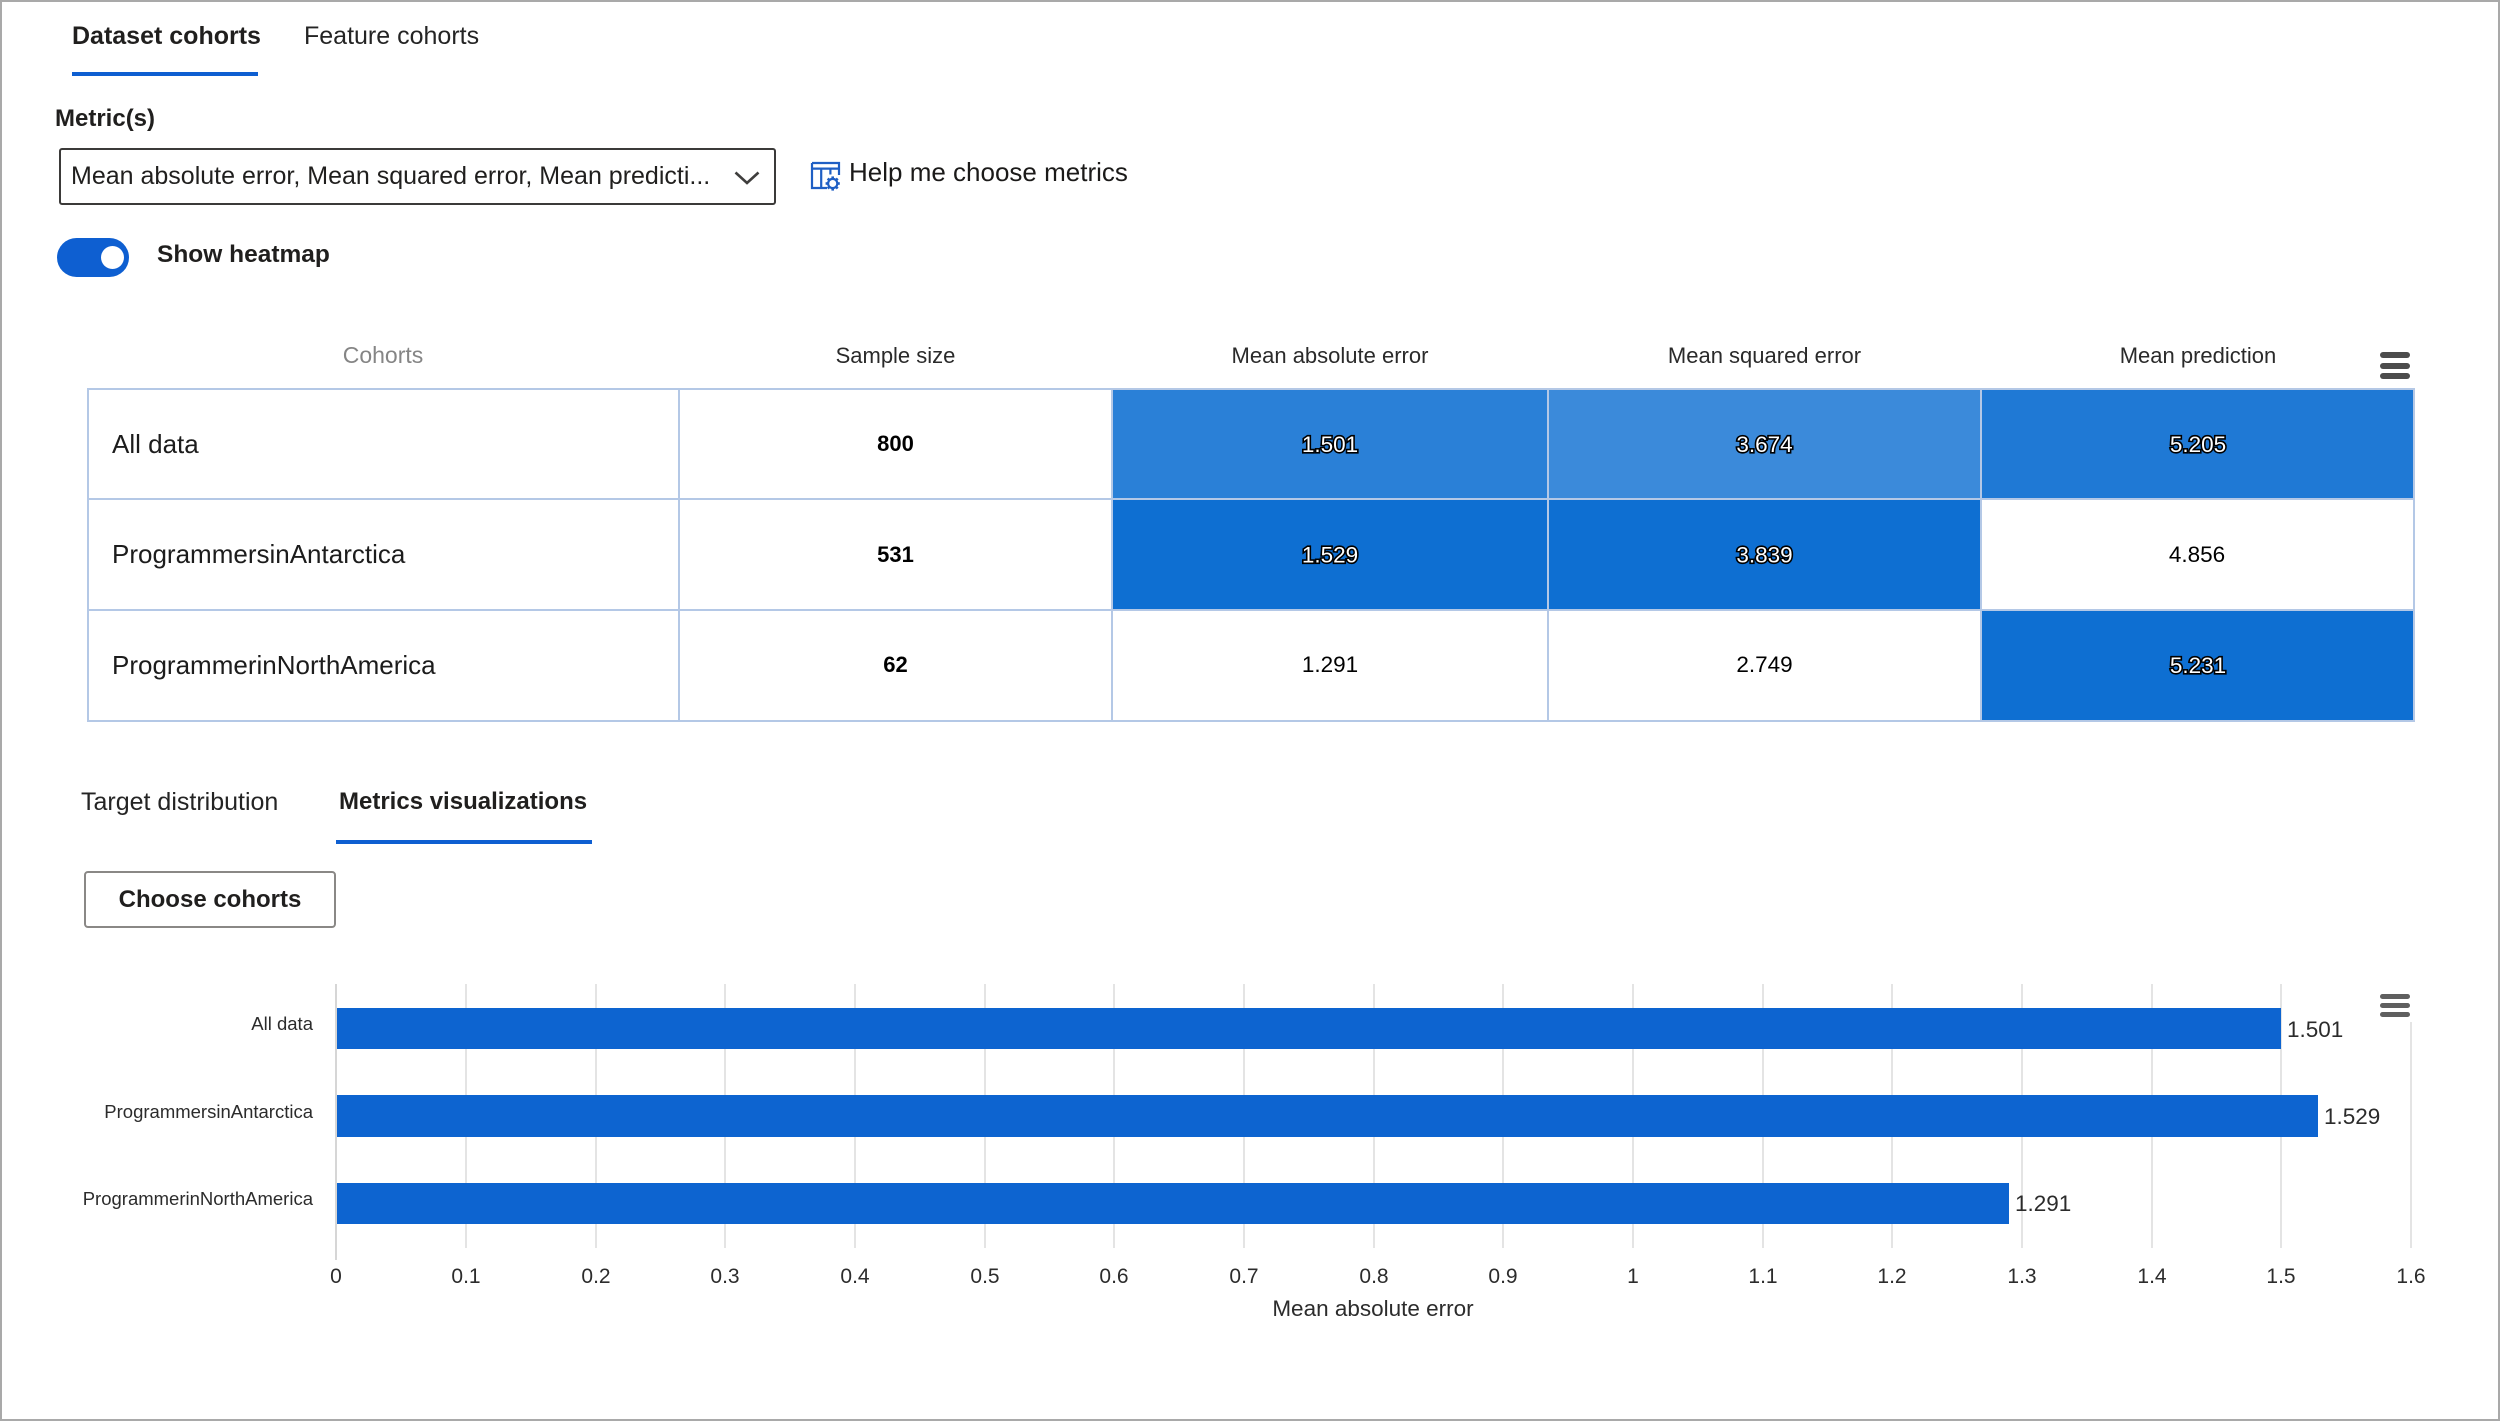 Image resolution: width=2500 pixels, height=1423 pixels. Describe the element at coordinates (1330, 444) in the screenshot. I see `svg-text: 1.501` at that location.